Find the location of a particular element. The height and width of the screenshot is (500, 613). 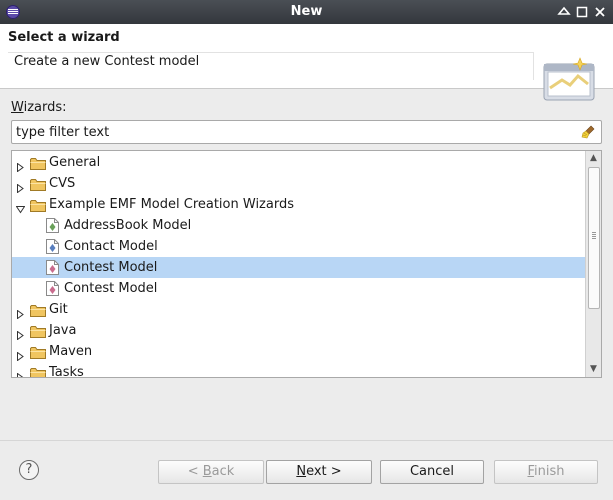

scroll-down-icon: ▼ is located at coordinates (593, 369).